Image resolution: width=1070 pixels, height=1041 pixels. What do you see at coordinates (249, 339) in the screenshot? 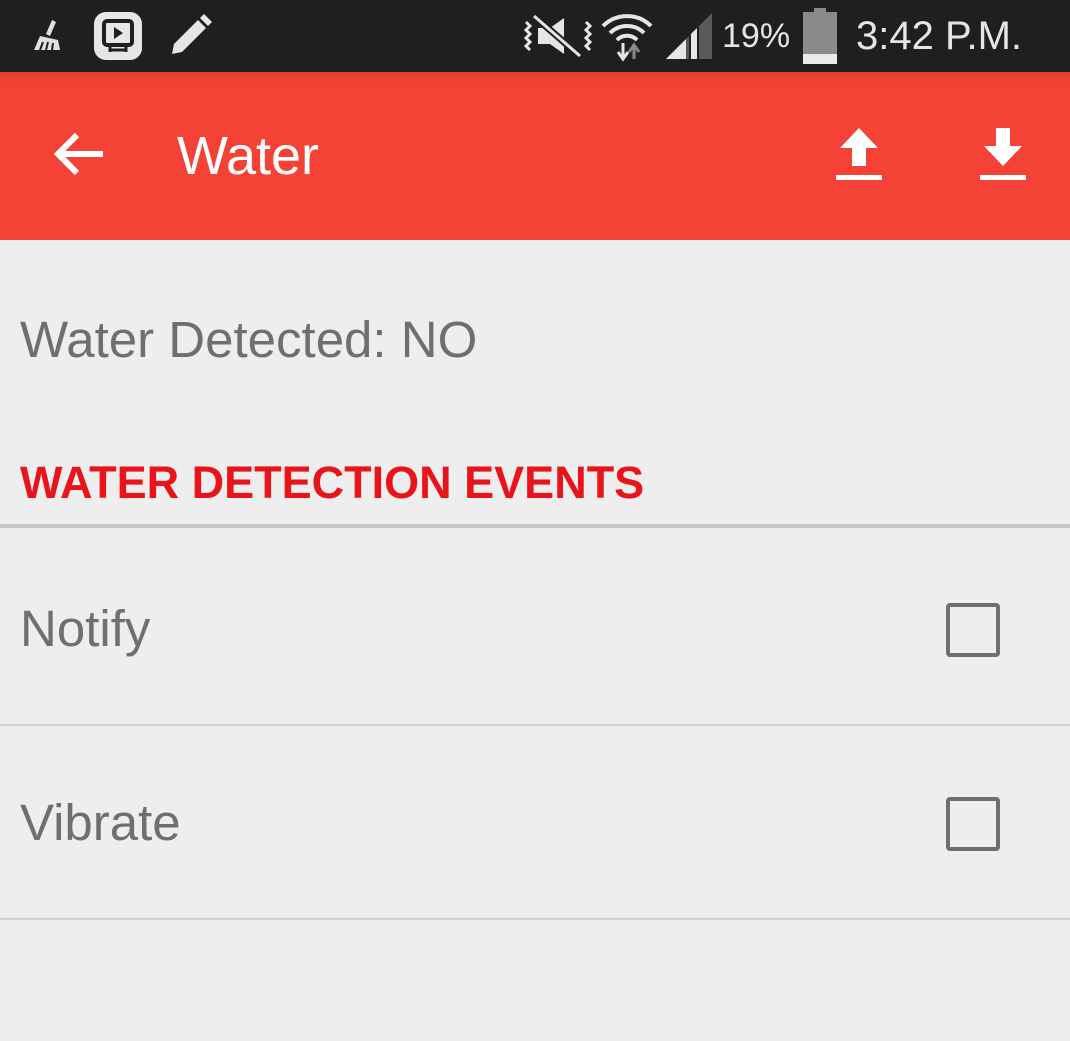
I see `water-detected-status: Water Detected: NO` at bounding box center [249, 339].